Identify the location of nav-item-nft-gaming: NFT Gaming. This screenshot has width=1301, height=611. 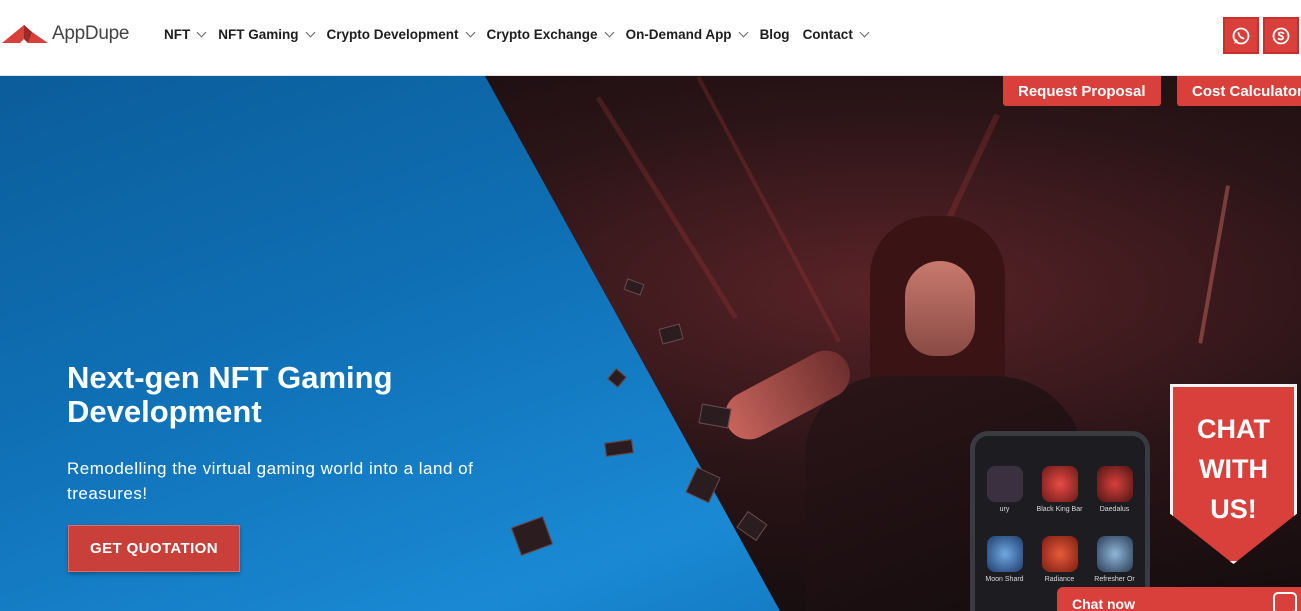
(266, 34).